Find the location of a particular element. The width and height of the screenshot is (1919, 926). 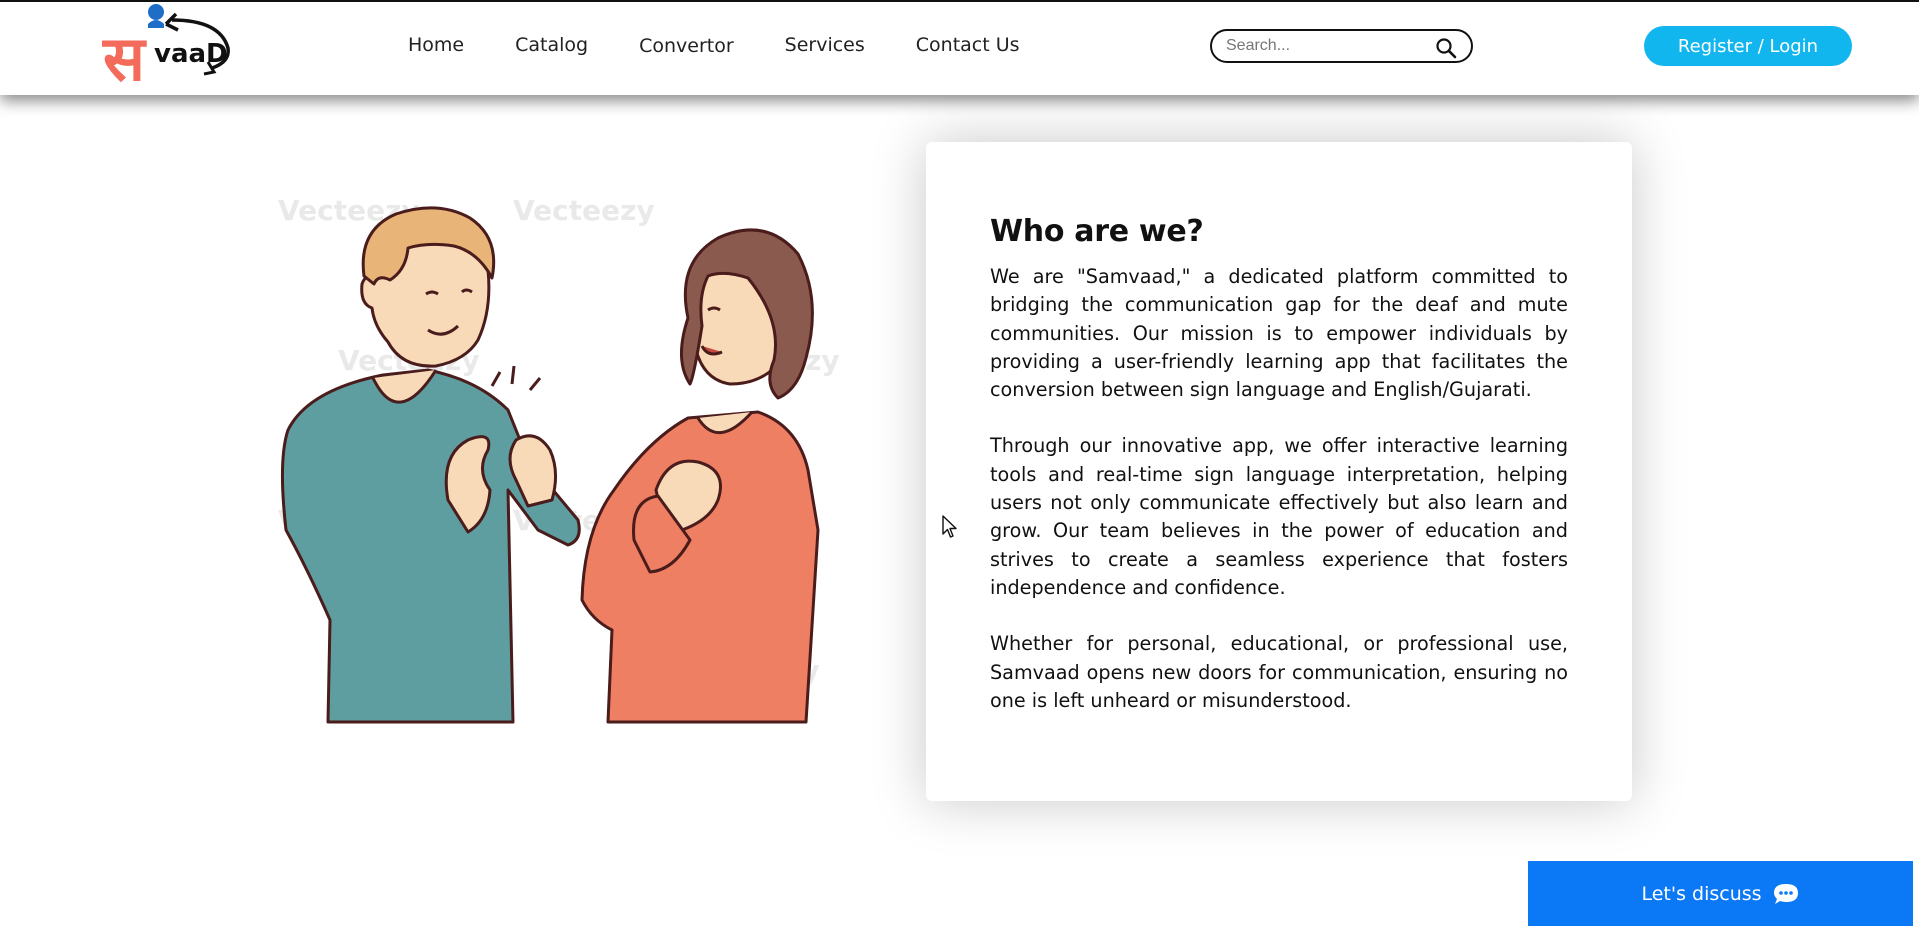

nav-contact-us: Contact Us is located at coordinates (968, 45).